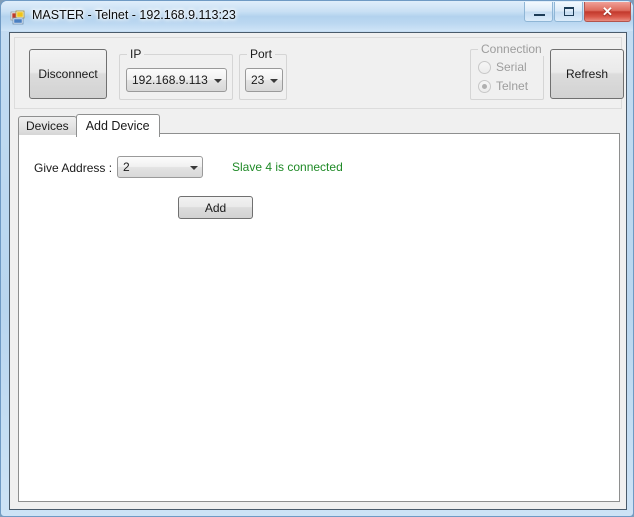 The image size is (634, 517). Describe the element at coordinates (160, 167) in the screenshot. I see `give-address-combobox: 2` at that location.